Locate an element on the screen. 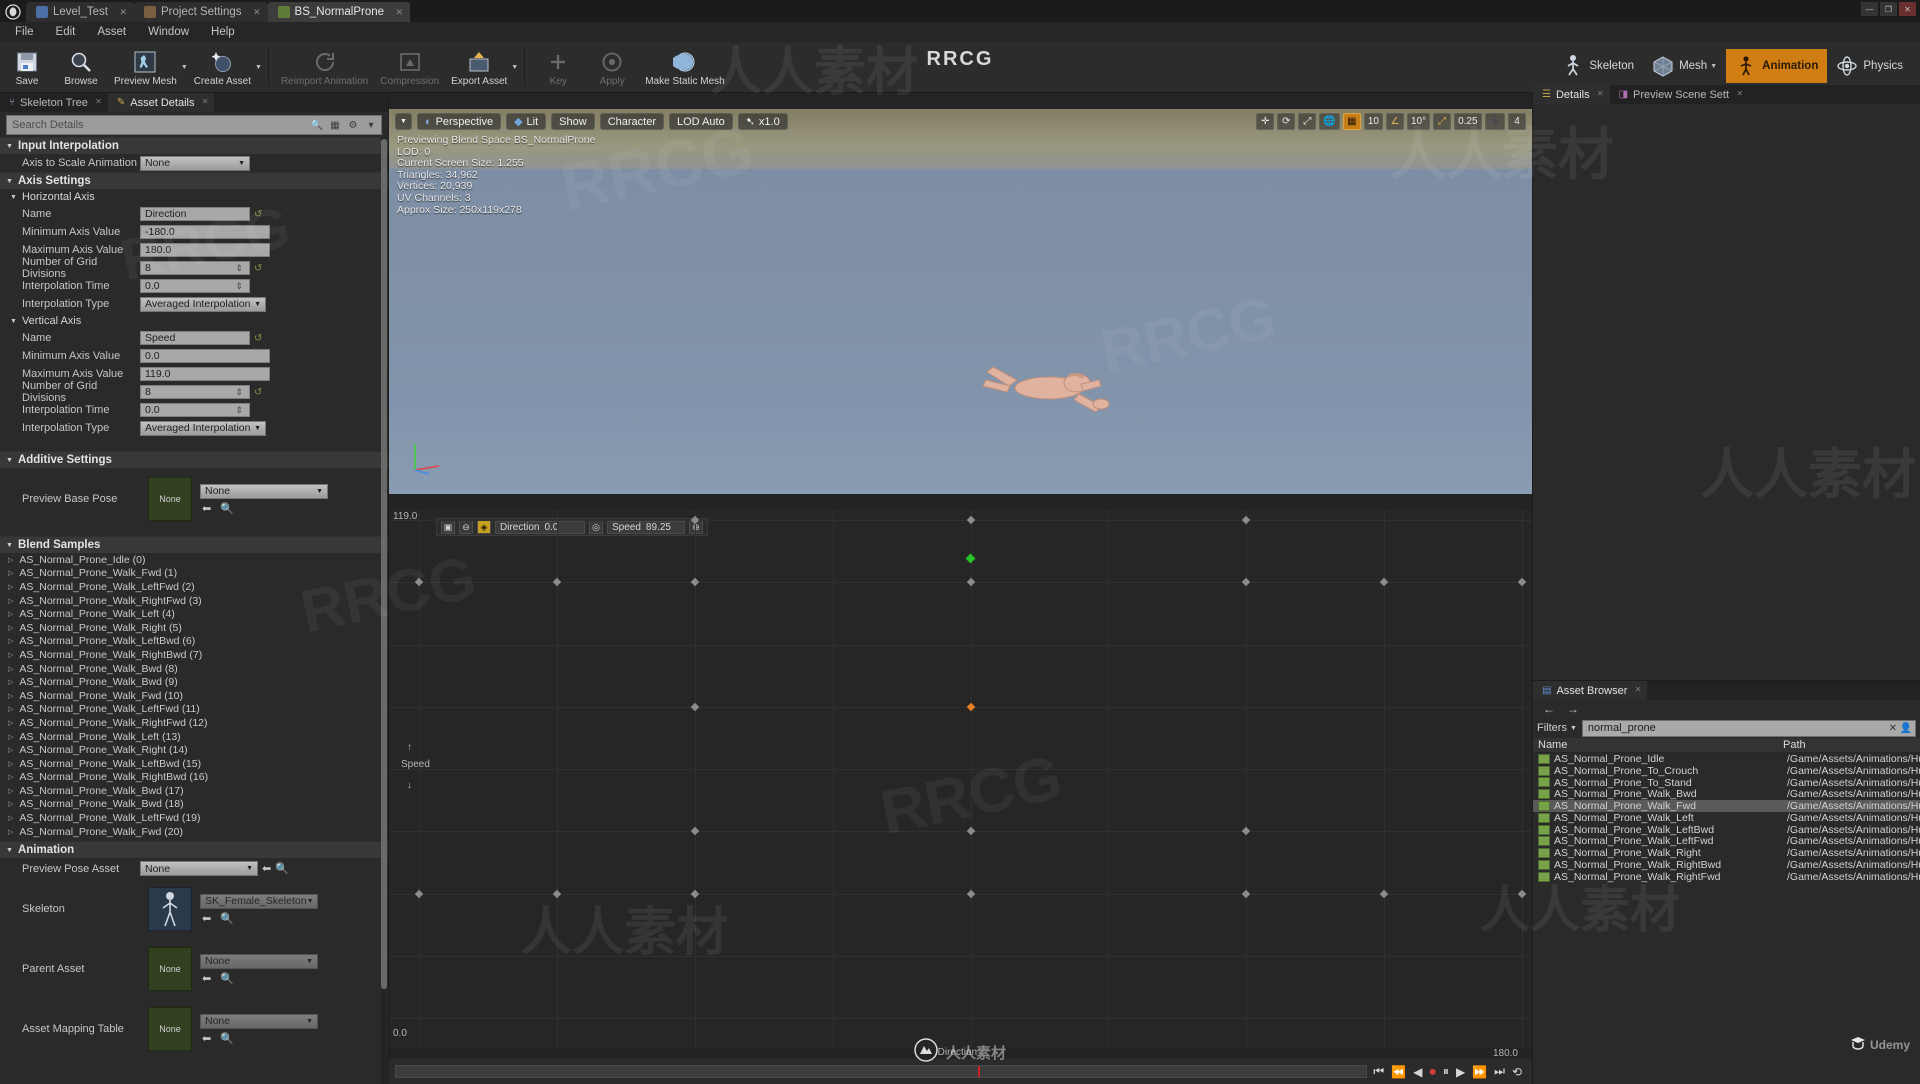  step-forward-icon: ⏩ is located at coordinates (1479, 1072).